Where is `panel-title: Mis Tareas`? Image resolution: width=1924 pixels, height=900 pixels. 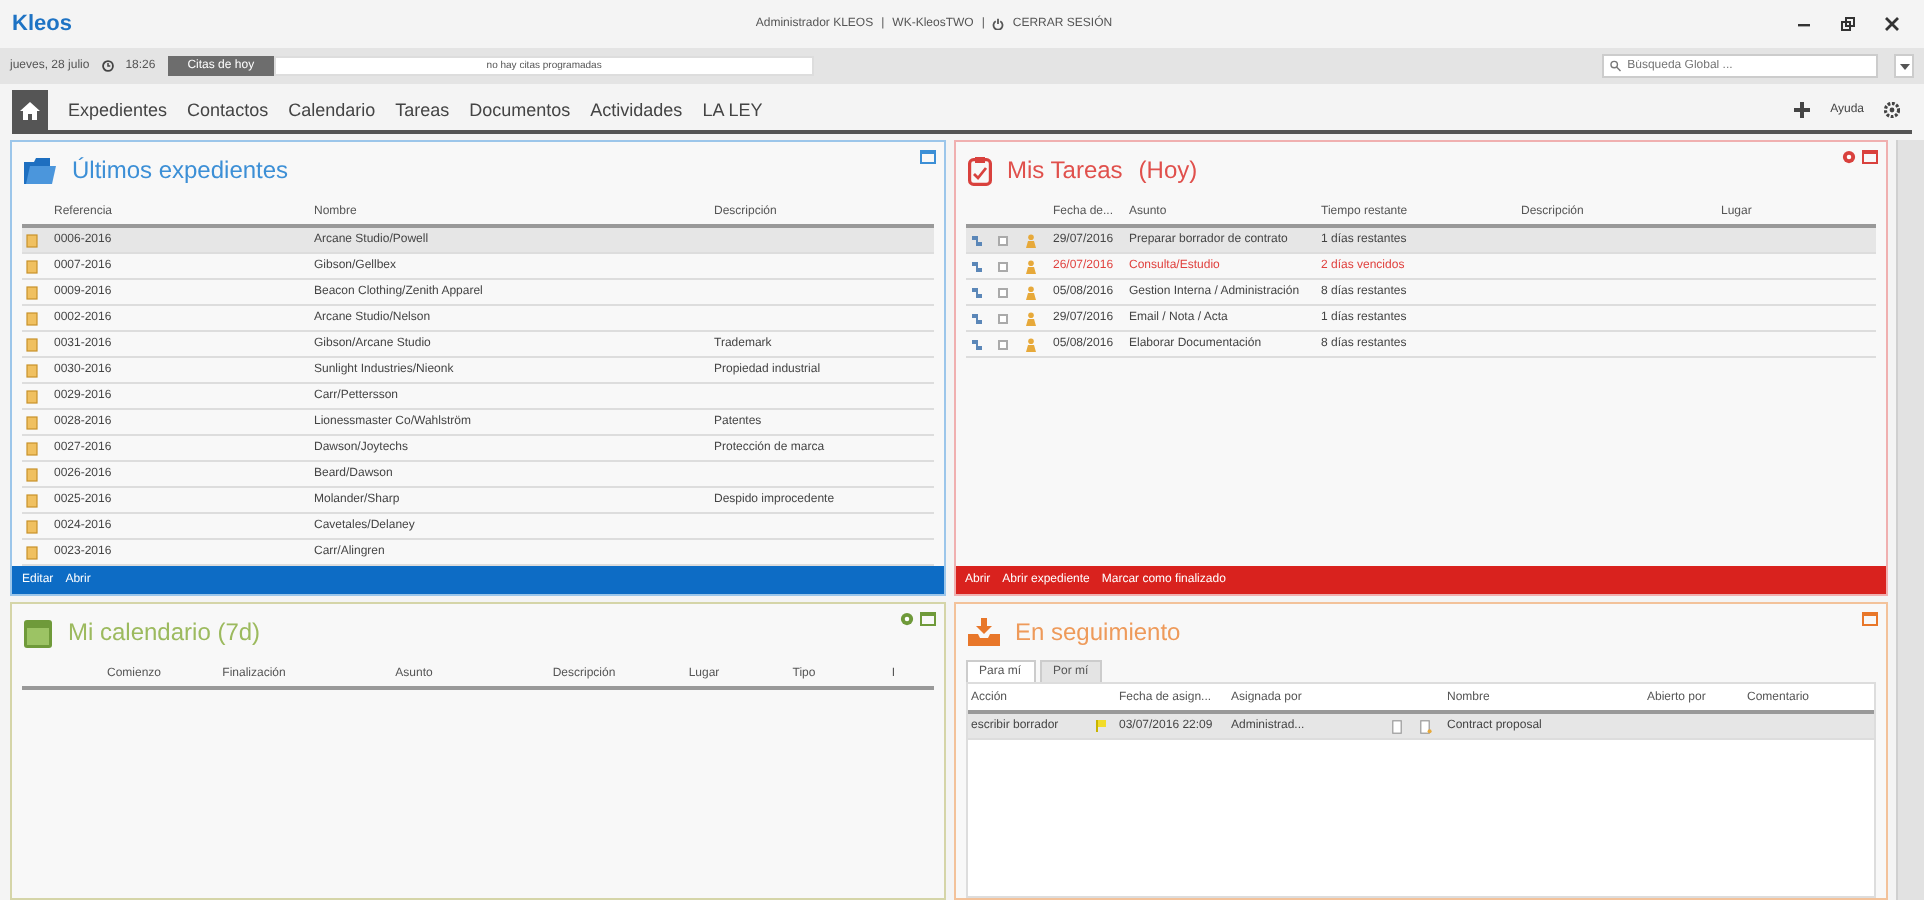 panel-title: Mis Tareas is located at coordinates (1065, 170).